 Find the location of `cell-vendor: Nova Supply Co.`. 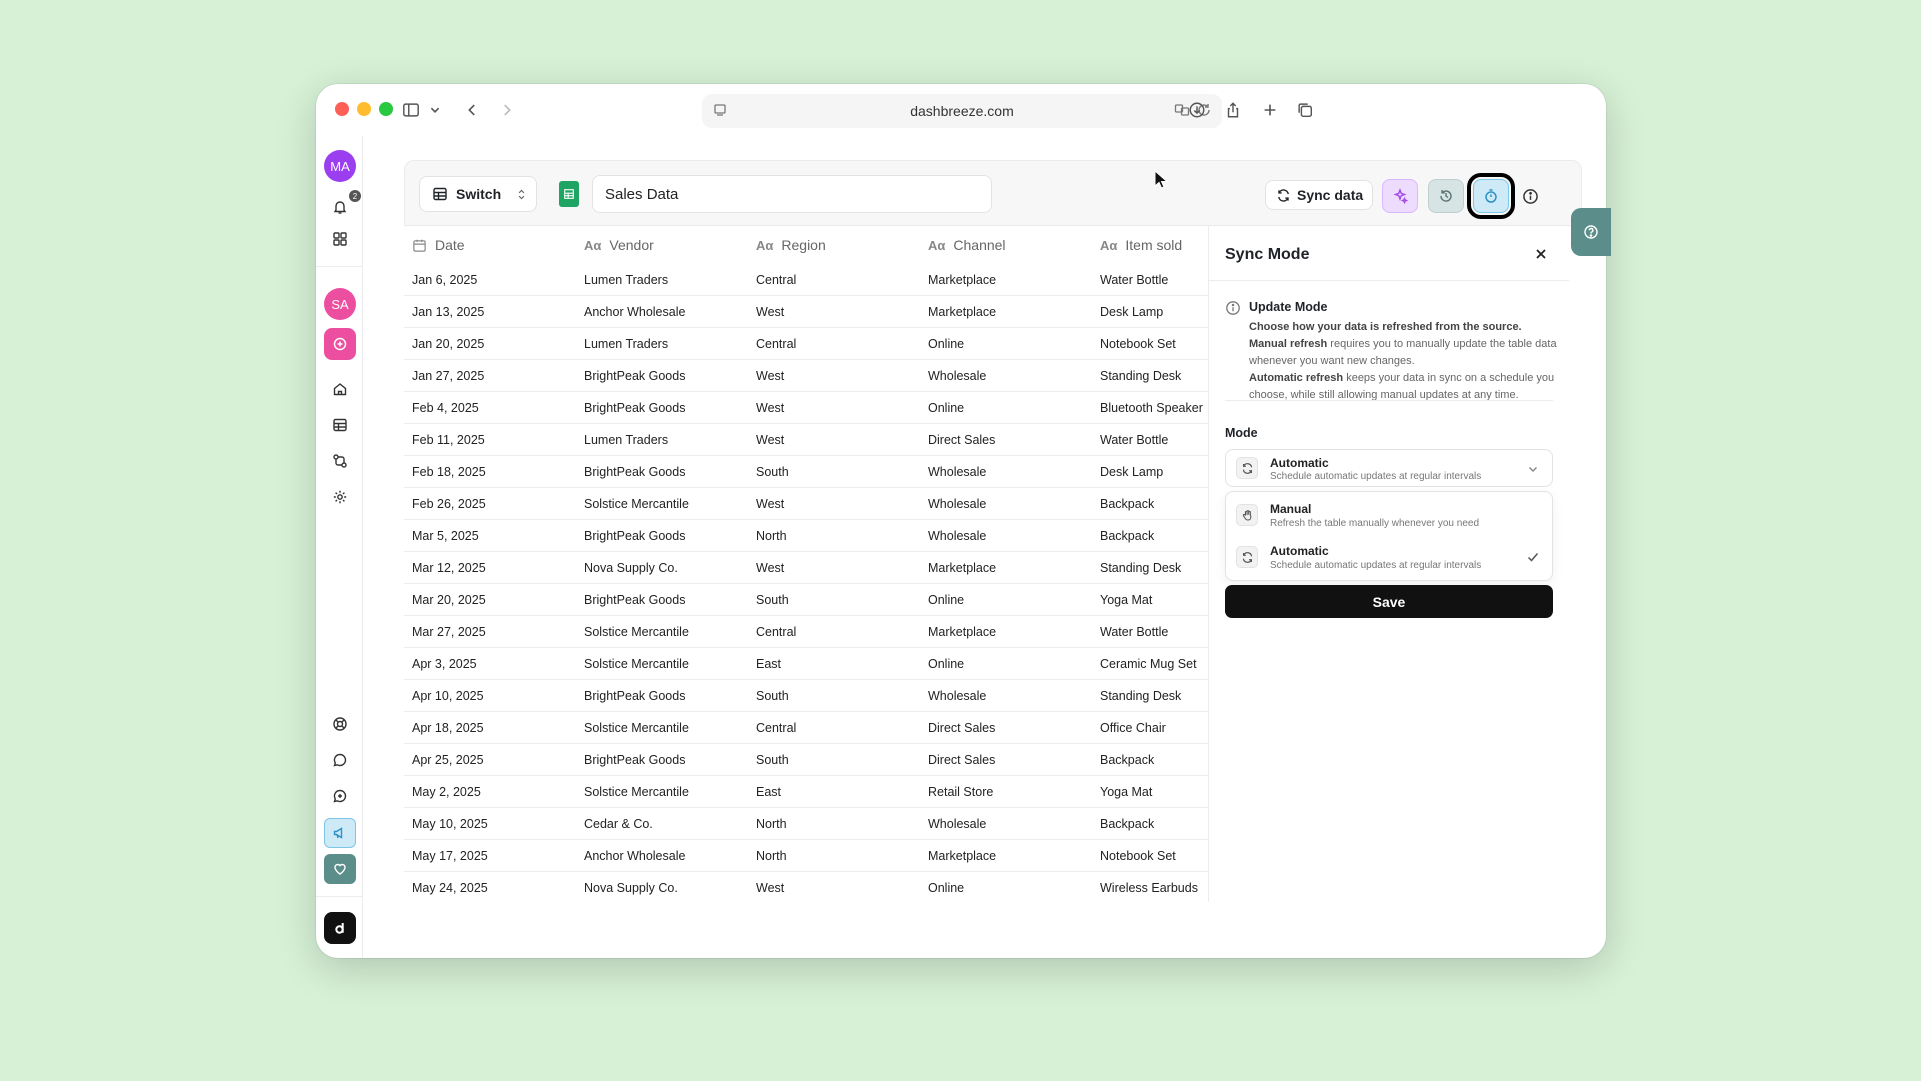

cell-vendor: Nova Supply Co. is located at coordinates (662, 887).